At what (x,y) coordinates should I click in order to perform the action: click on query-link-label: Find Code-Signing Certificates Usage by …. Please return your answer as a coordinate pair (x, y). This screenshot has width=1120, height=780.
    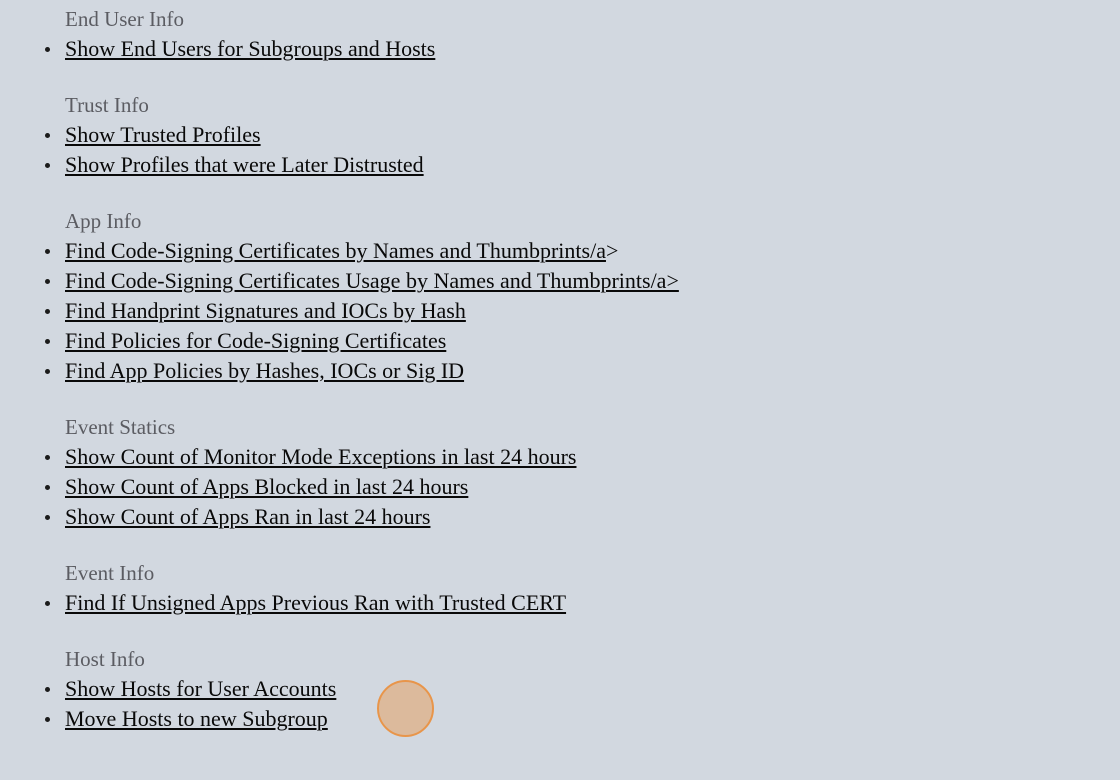
    Looking at the image, I should click on (372, 280).